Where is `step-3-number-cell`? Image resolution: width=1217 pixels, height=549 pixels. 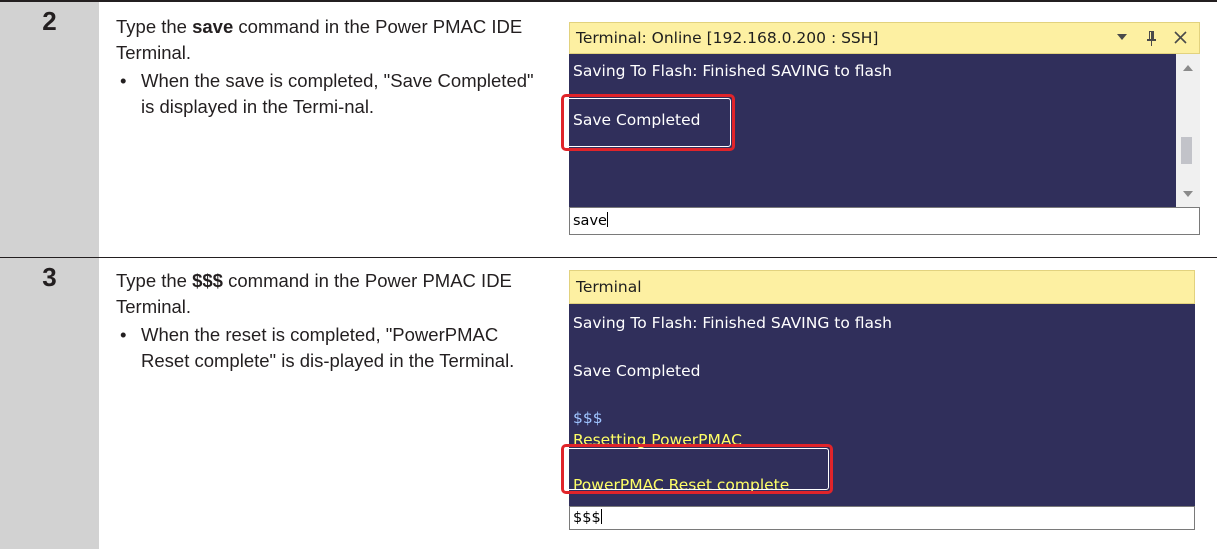
step-3-number-cell is located at coordinates (49, 403).